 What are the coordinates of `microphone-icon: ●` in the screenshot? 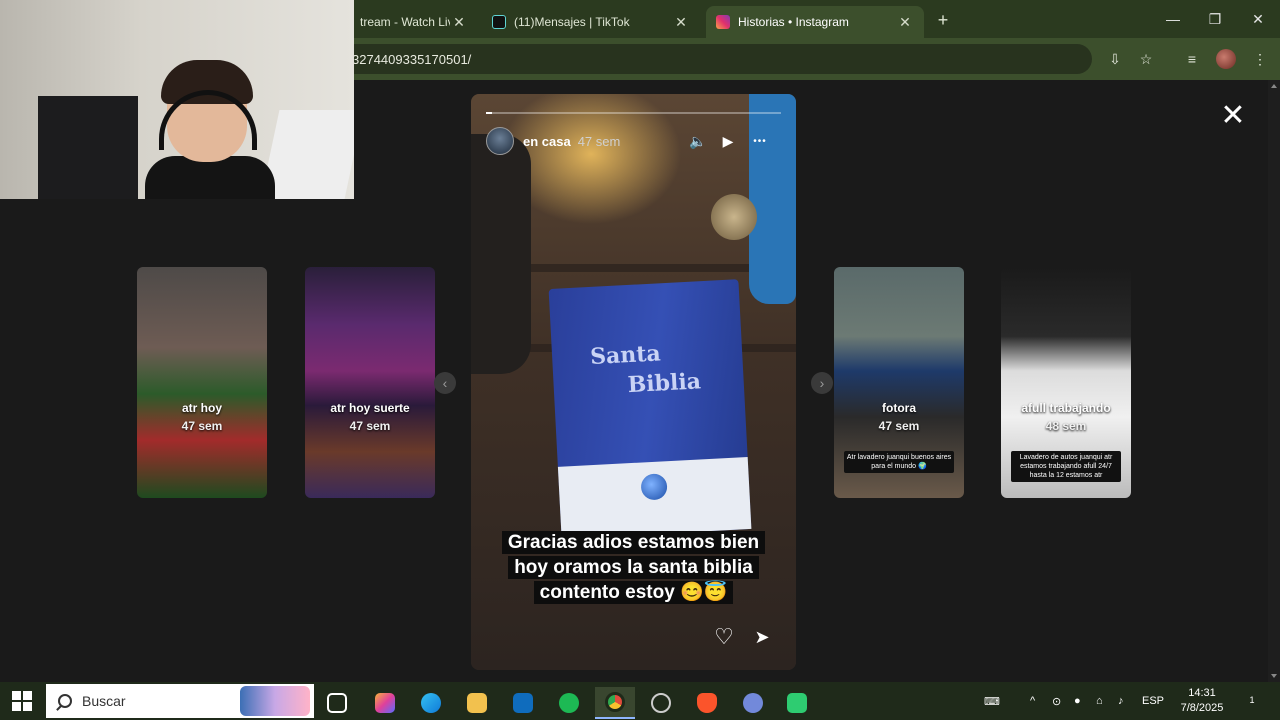 It's located at (1077, 701).